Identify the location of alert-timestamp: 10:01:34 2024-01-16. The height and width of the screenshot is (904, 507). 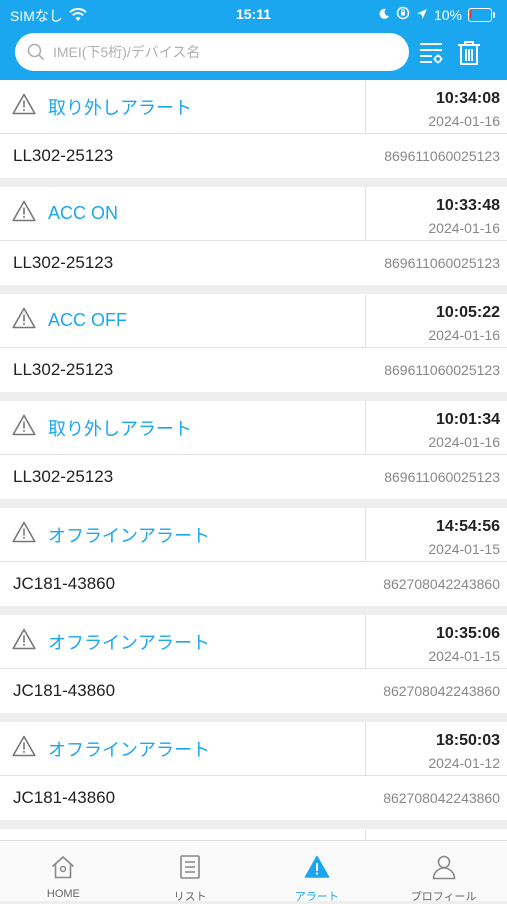
(436, 427).